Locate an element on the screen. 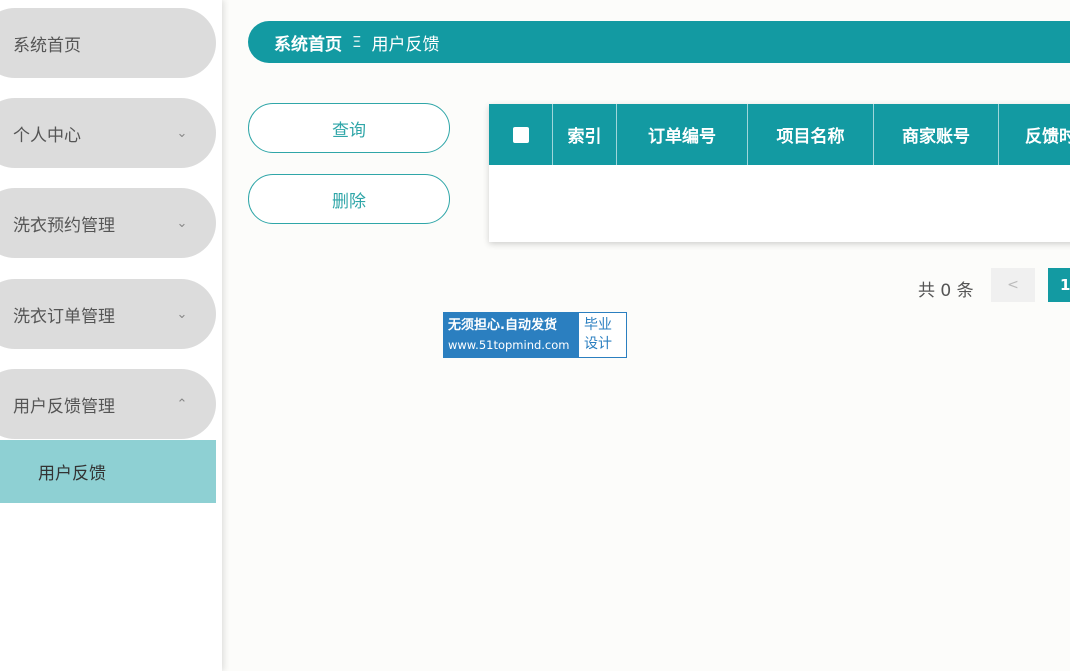 This screenshot has width=1070, height=671. watermark-right-line2: 设计 is located at coordinates (598, 344).